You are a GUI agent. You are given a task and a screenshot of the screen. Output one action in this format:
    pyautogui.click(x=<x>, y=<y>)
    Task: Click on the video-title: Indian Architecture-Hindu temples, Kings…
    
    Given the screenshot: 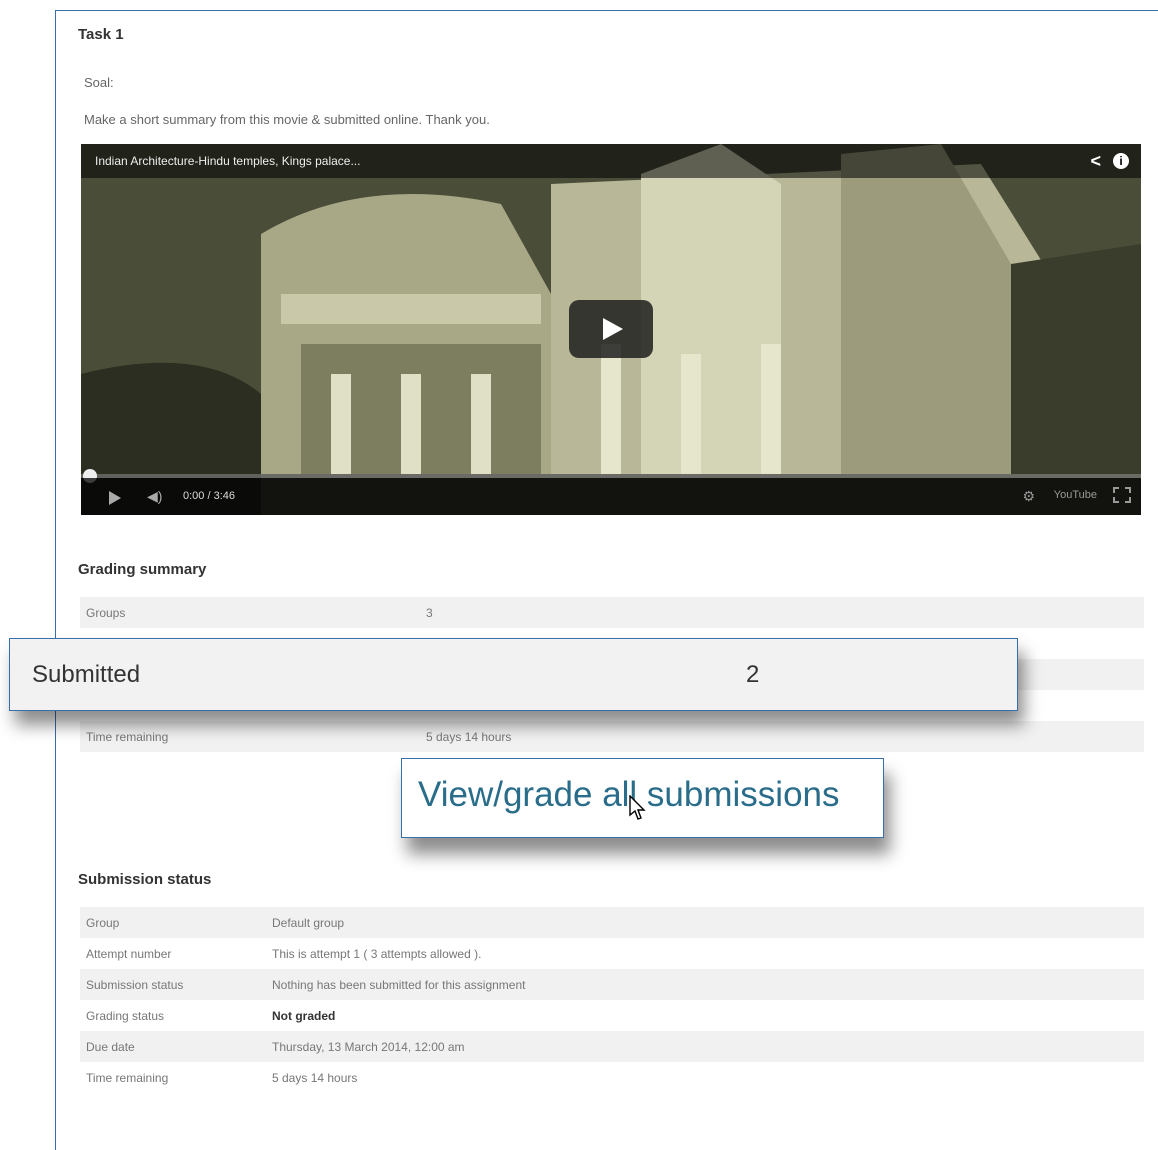 What is the action you would take?
    pyautogui.click(x=227, y=161)
    